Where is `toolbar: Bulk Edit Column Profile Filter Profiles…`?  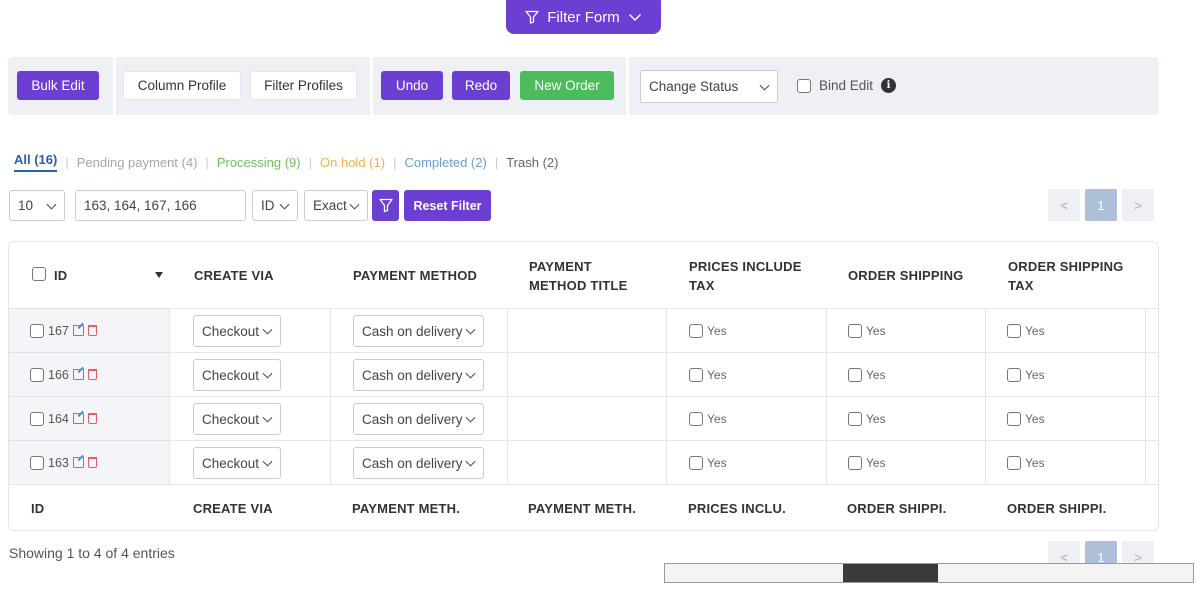 toolbar: Bulk Edit Column Profile Filter Profiles… is located at coordinates (583, 86).